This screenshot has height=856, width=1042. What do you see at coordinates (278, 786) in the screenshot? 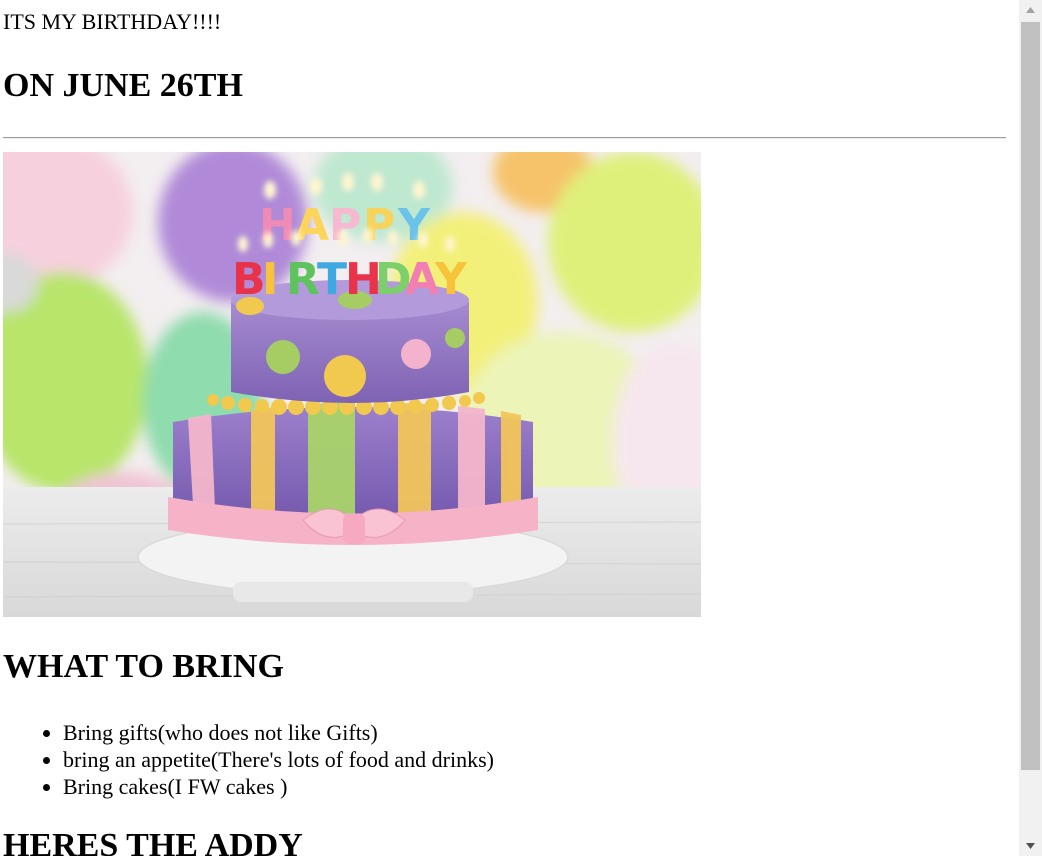
I see `list-item: Bring cakes(I FW cakes )` at bounding box center [278, 786].